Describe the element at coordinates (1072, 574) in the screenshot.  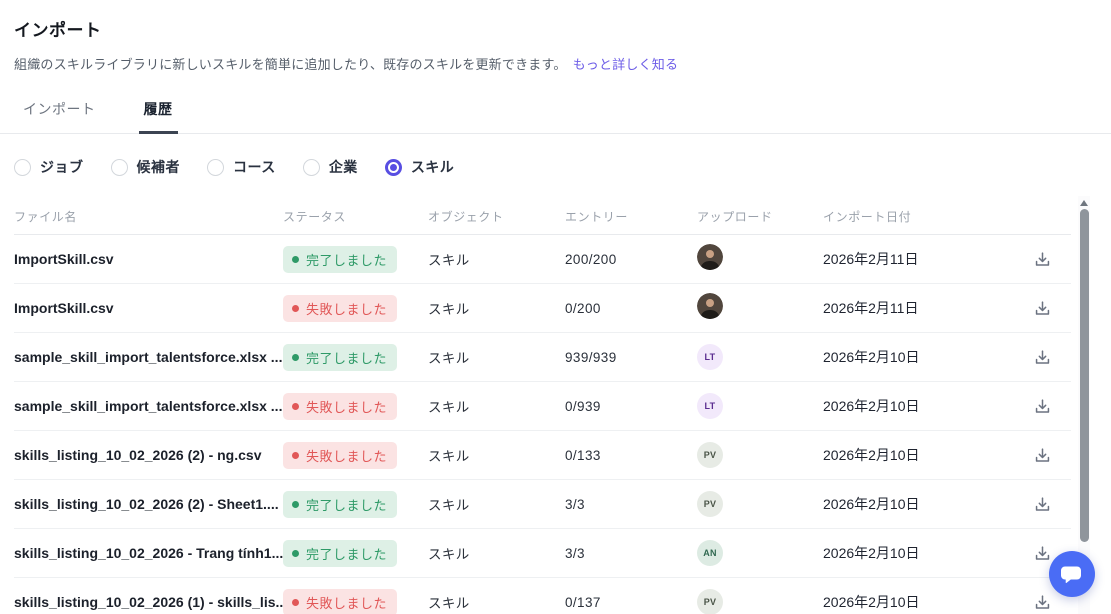
I see `chat-launcher-button` at that location.